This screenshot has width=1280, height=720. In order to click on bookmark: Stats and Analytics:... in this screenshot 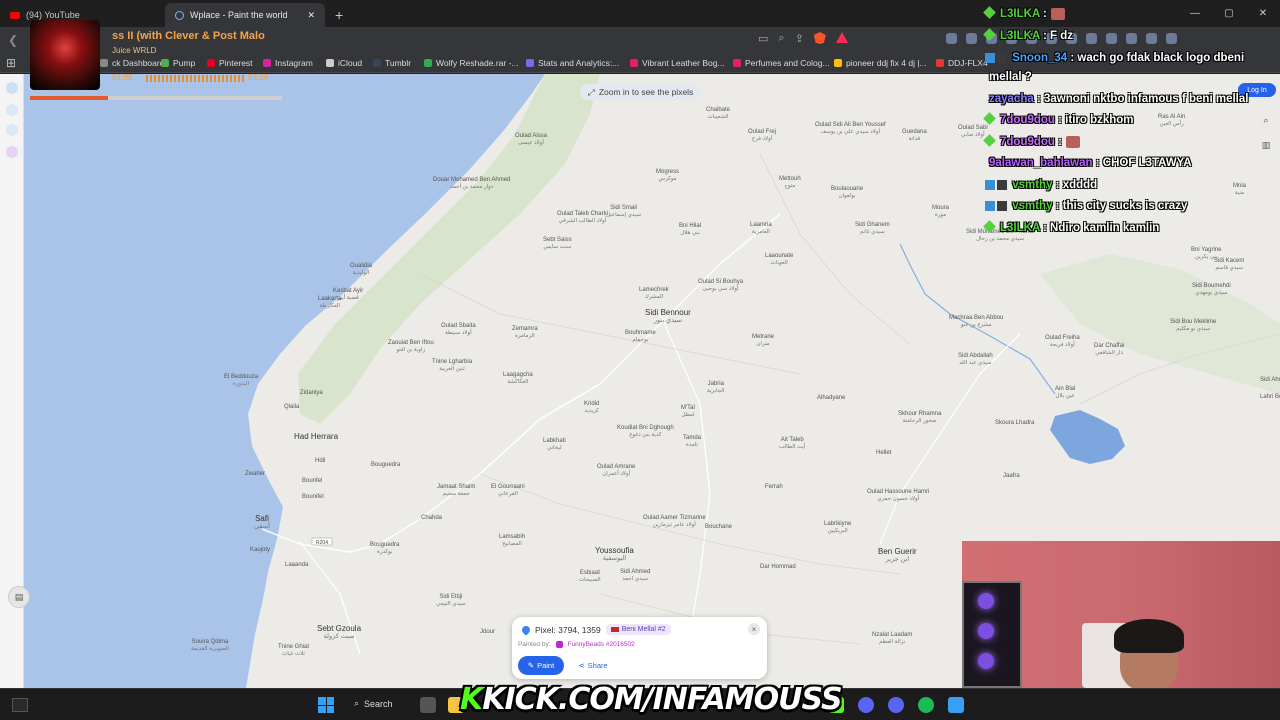, I will do `click(572, 63)`.